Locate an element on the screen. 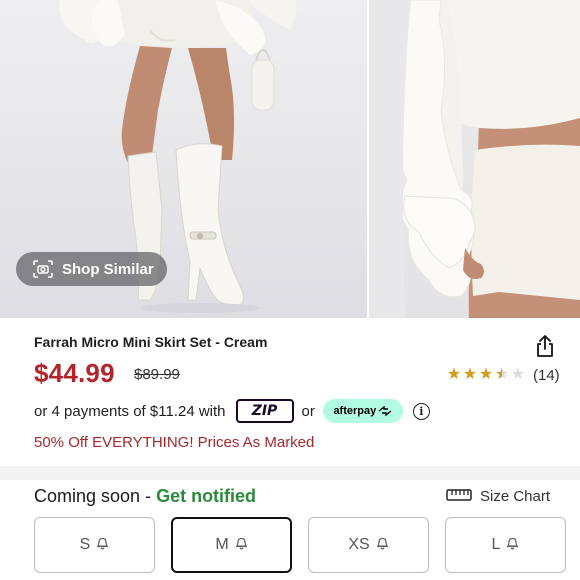  get-notified-link: Get notified is located at coordinates (206, 496).